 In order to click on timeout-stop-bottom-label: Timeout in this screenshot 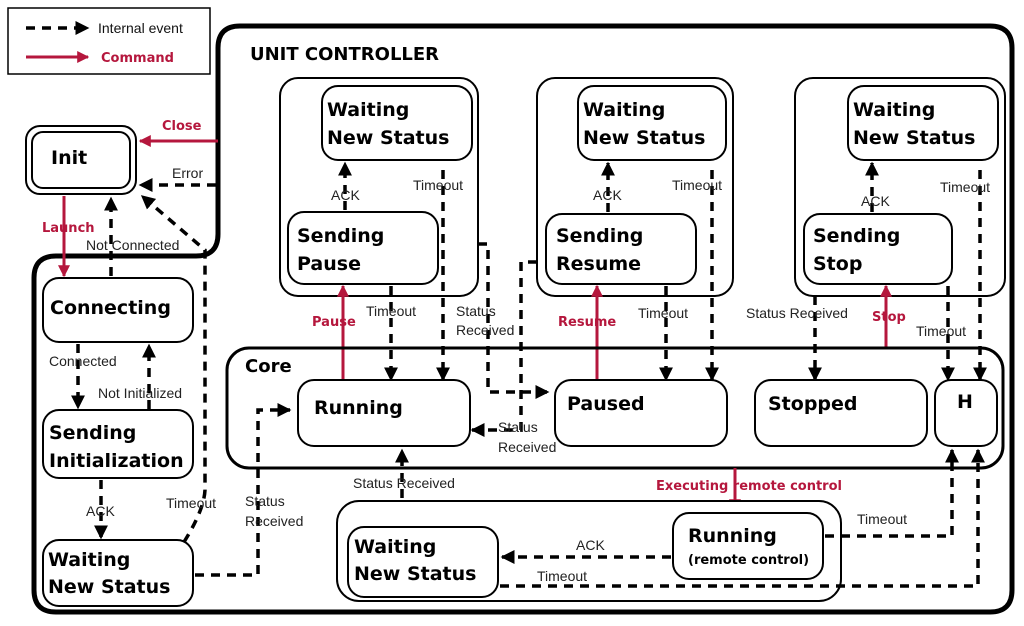, I will do `click(941, 331)`.